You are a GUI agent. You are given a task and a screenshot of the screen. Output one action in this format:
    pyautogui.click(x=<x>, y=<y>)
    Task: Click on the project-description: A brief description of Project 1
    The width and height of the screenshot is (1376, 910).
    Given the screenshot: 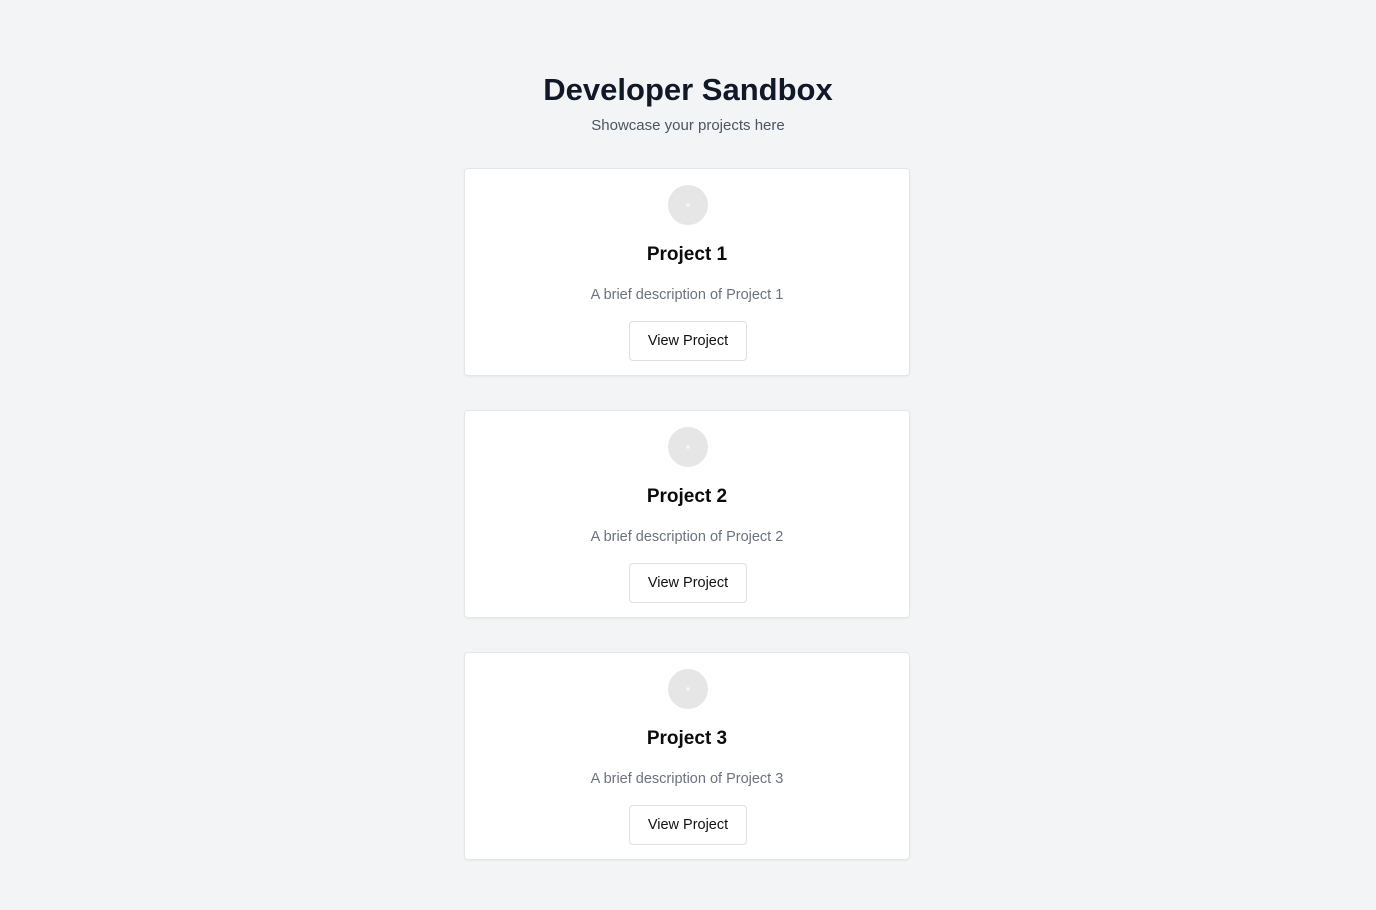 What is the action you would take?
    pyautogui.click(x=687, y=295)
    